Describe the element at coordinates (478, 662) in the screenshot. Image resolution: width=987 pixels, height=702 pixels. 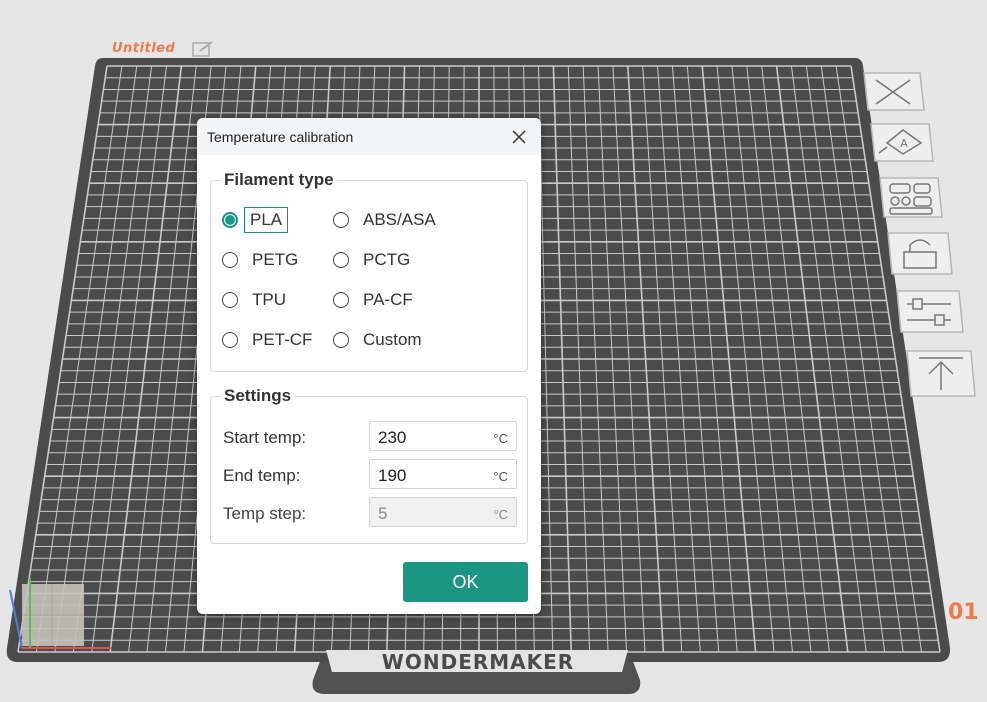
I see `plate-brand-text: WONDERMAKER` at that location.